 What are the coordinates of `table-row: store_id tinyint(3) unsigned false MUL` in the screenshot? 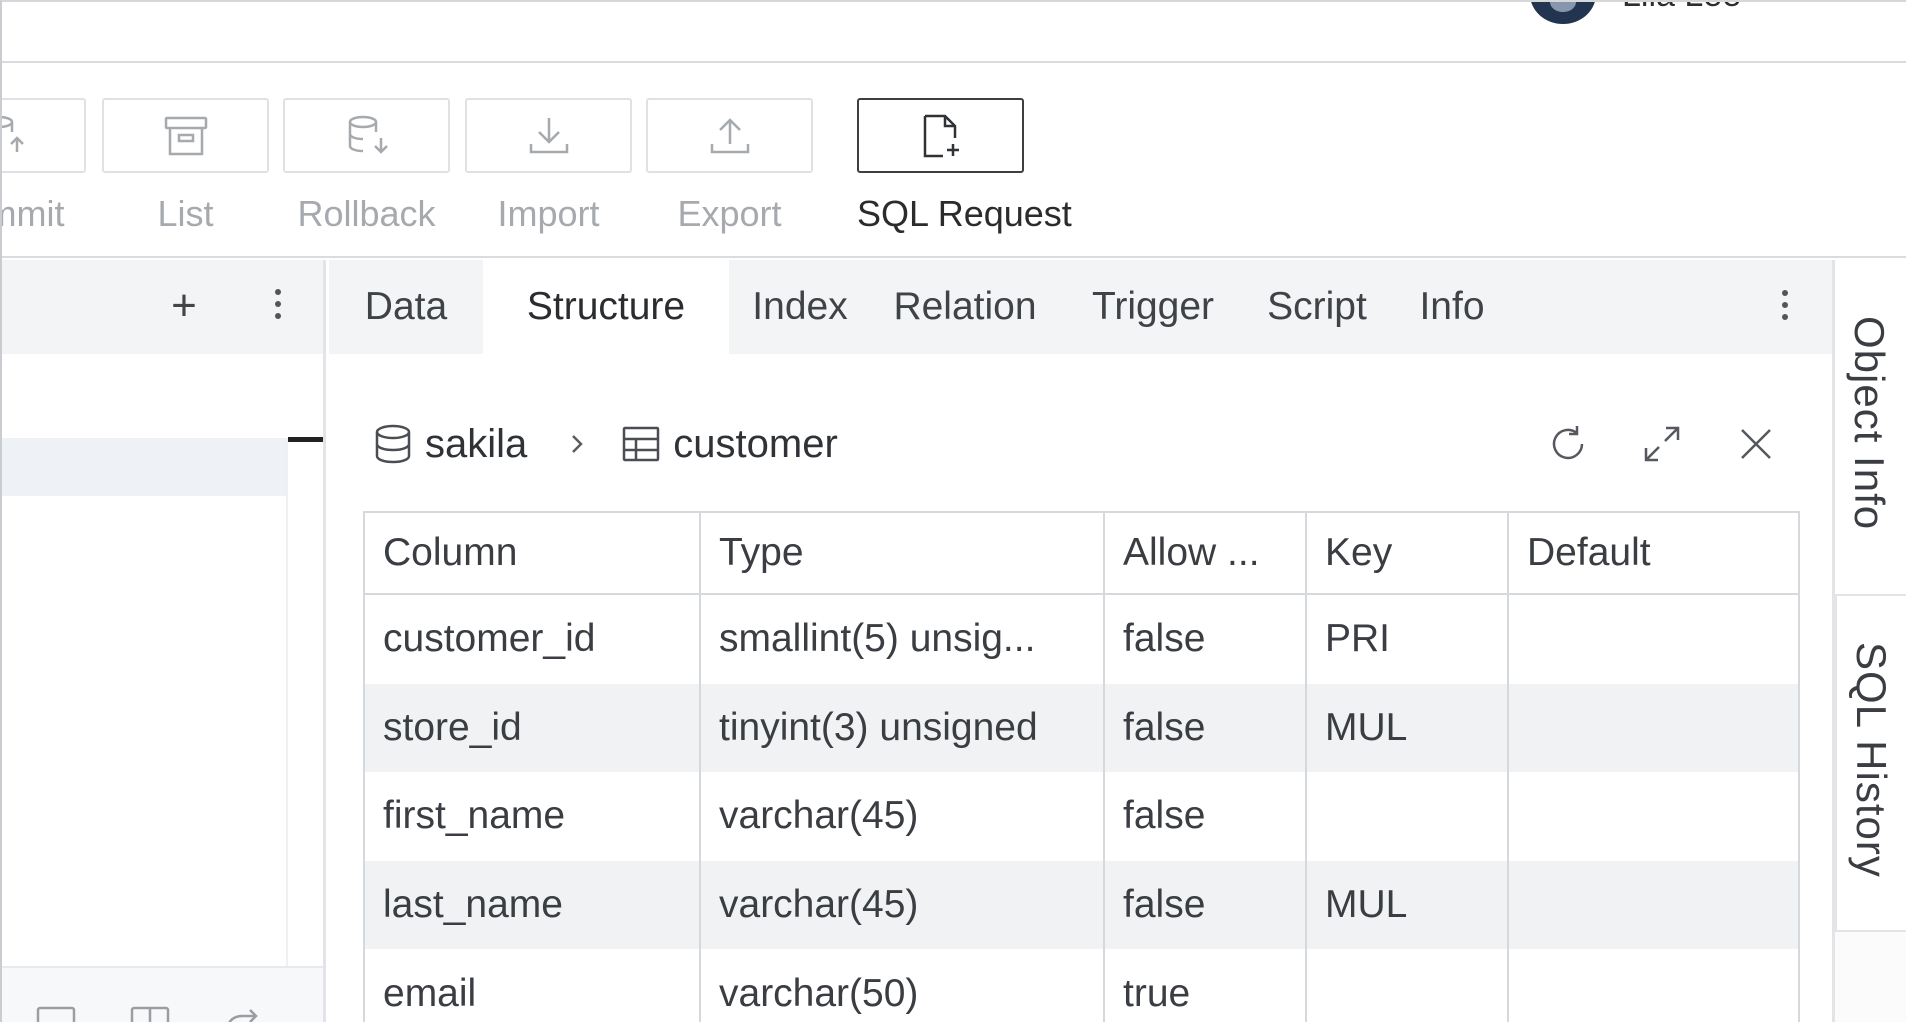 It's located at (1081, 728).